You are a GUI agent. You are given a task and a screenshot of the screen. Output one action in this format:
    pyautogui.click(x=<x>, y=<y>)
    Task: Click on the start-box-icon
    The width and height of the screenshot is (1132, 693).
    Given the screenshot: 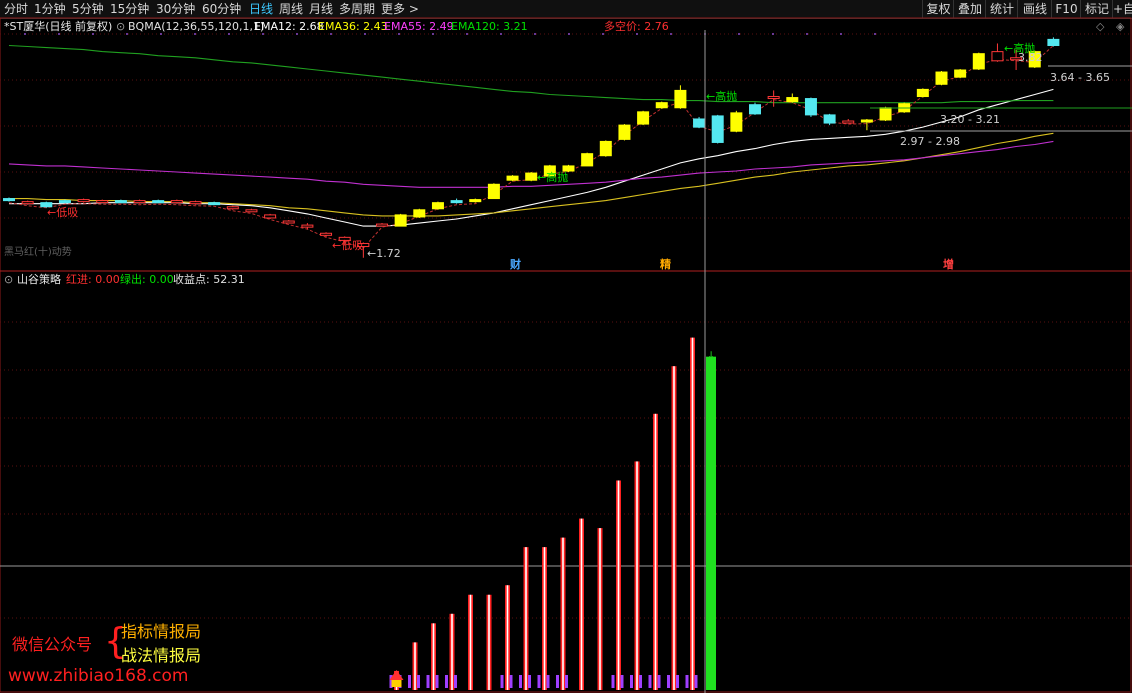 What is the action you would take?
    pyautogui.click(x=396, y=683)
    